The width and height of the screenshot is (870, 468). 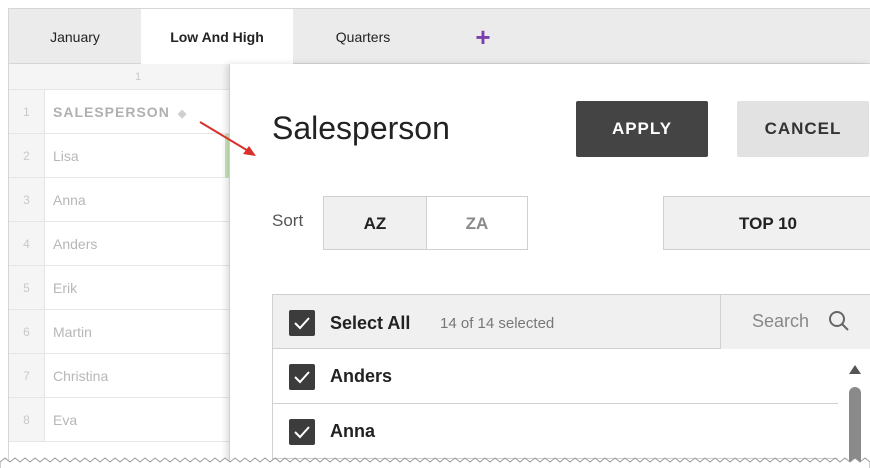 I want to click on sort-indicator-icon: ◆, so click(x=182, y=114).